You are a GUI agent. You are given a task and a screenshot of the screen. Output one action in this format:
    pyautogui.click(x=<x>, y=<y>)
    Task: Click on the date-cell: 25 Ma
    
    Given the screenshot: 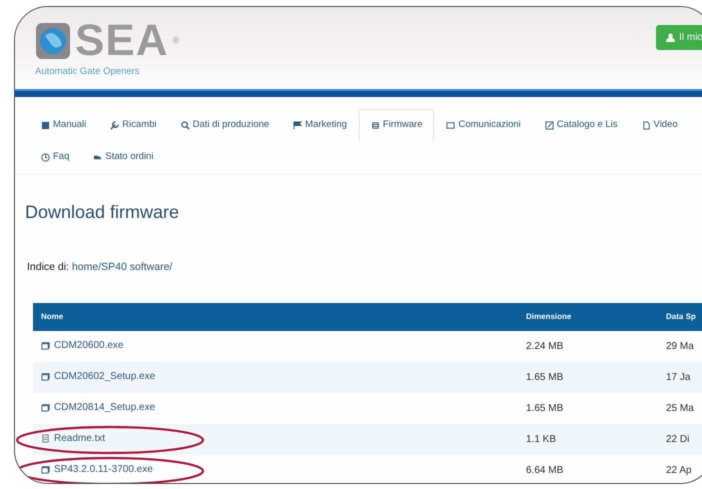 What is the action you would take?
    pyautogui.click(x=680, y=408)
    